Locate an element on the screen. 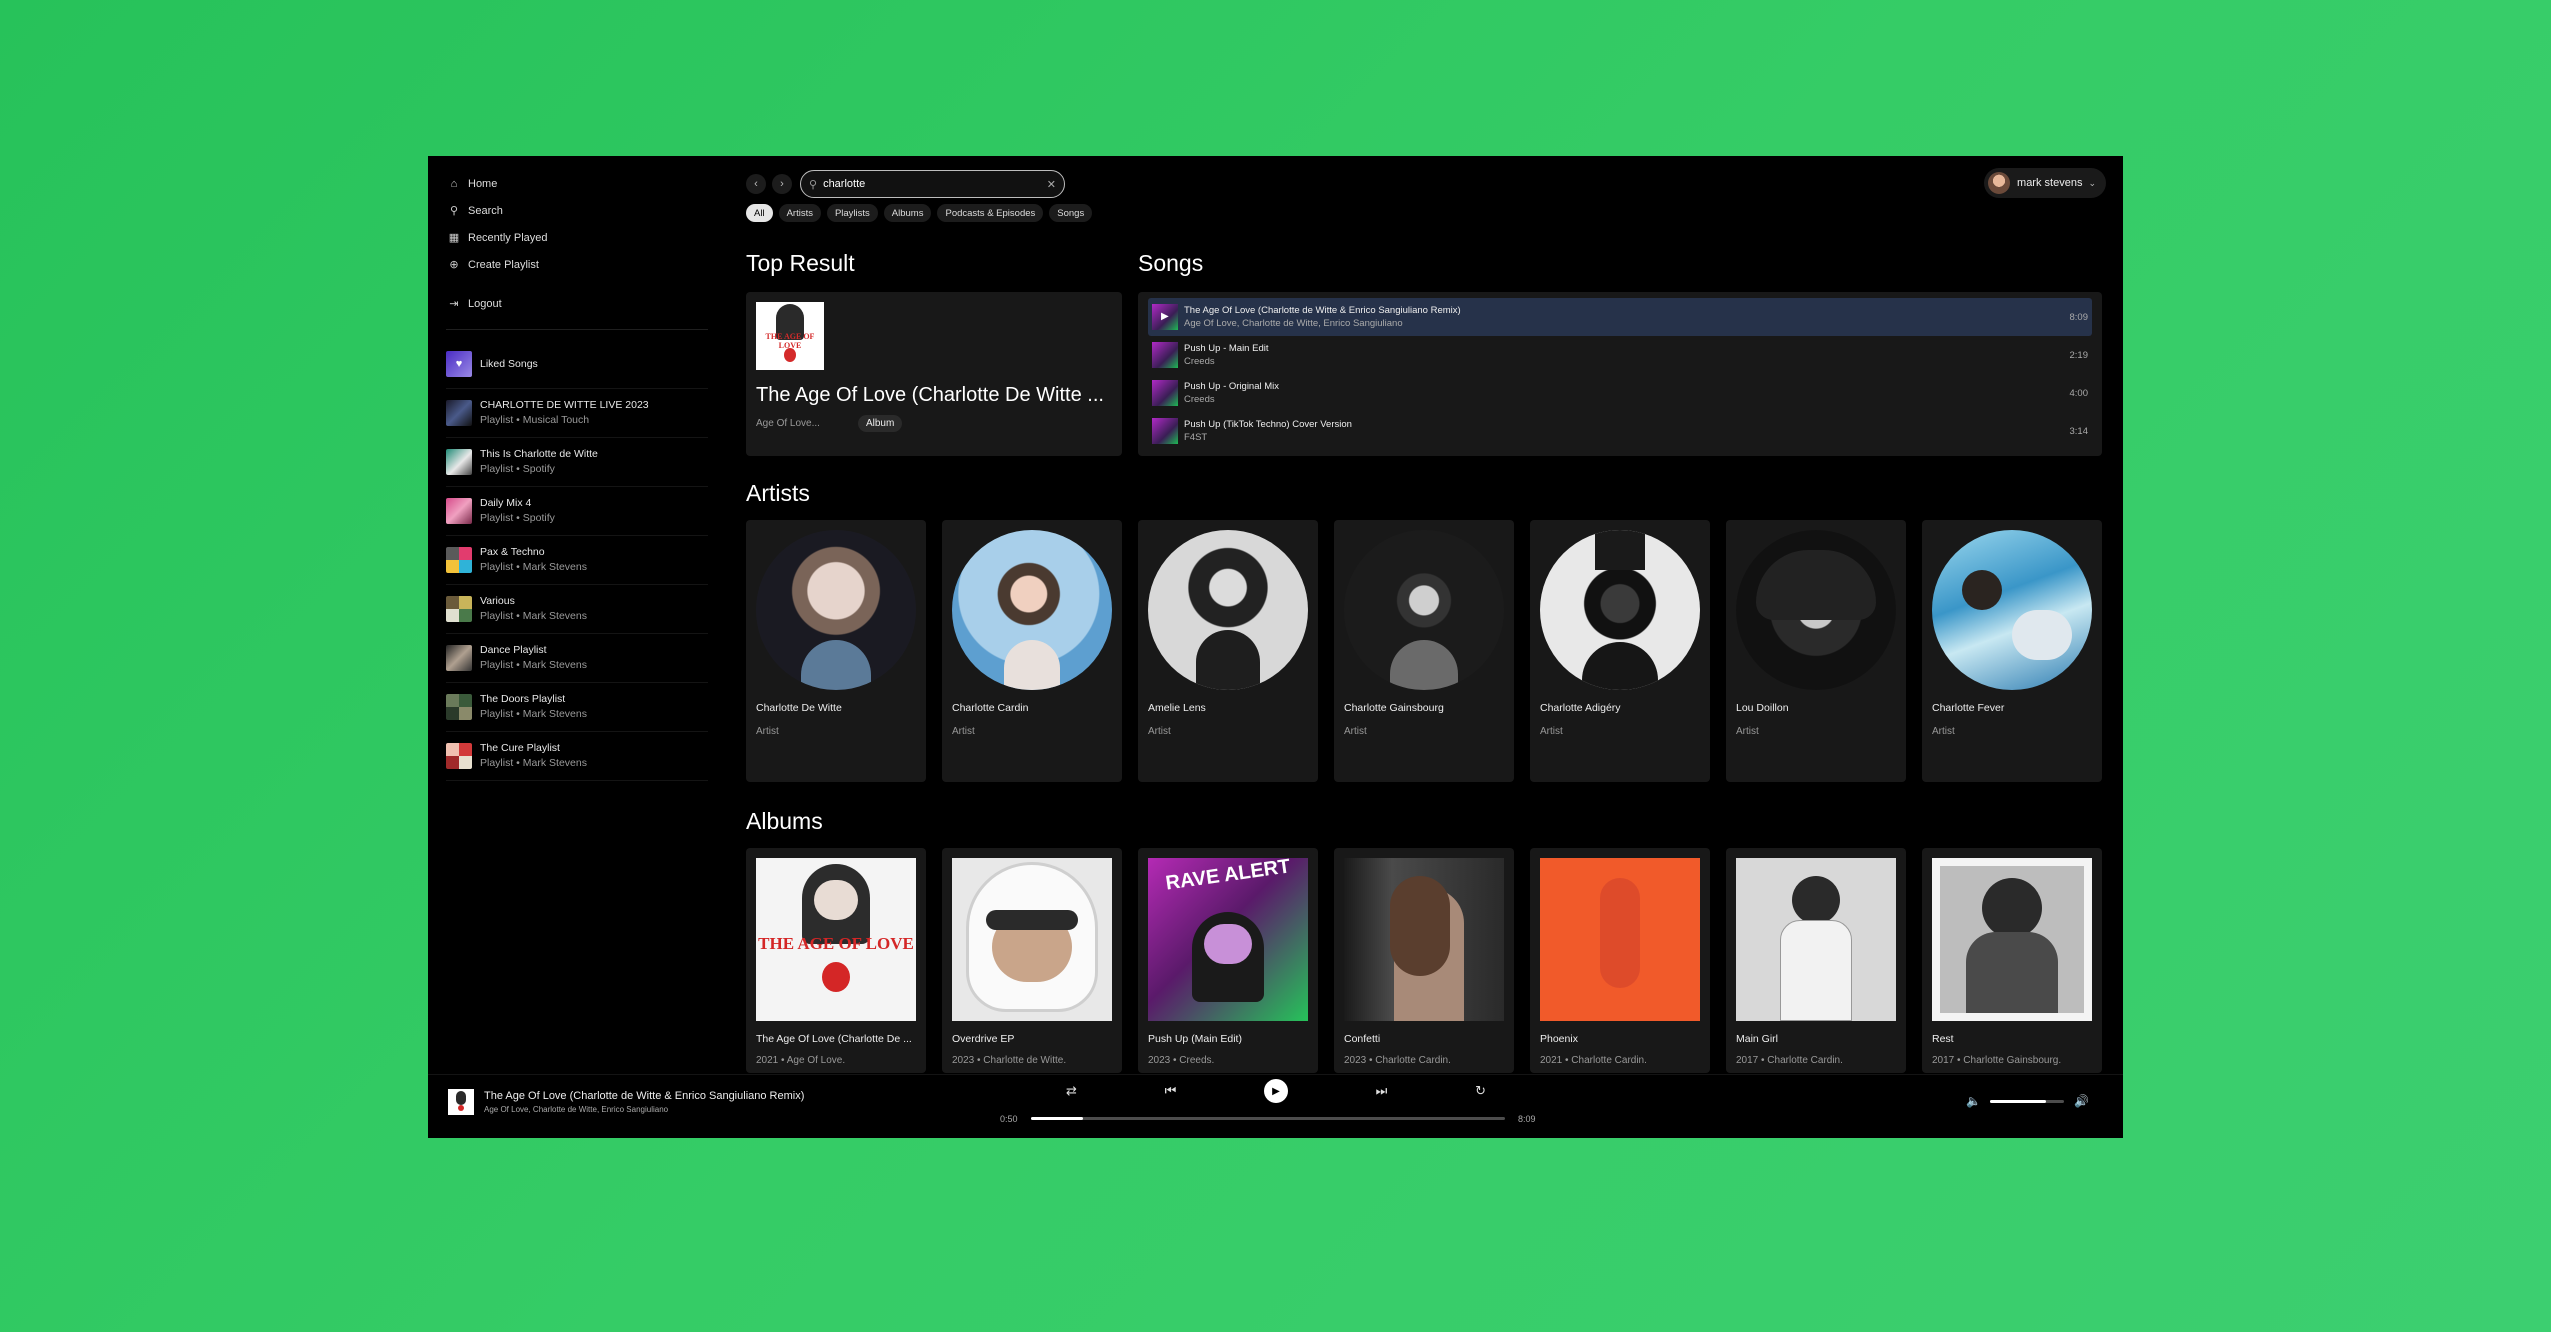 This screenshot has height=1332, width=2551. repeat-icon: ↻ is located at coordinates (1480, 1091).